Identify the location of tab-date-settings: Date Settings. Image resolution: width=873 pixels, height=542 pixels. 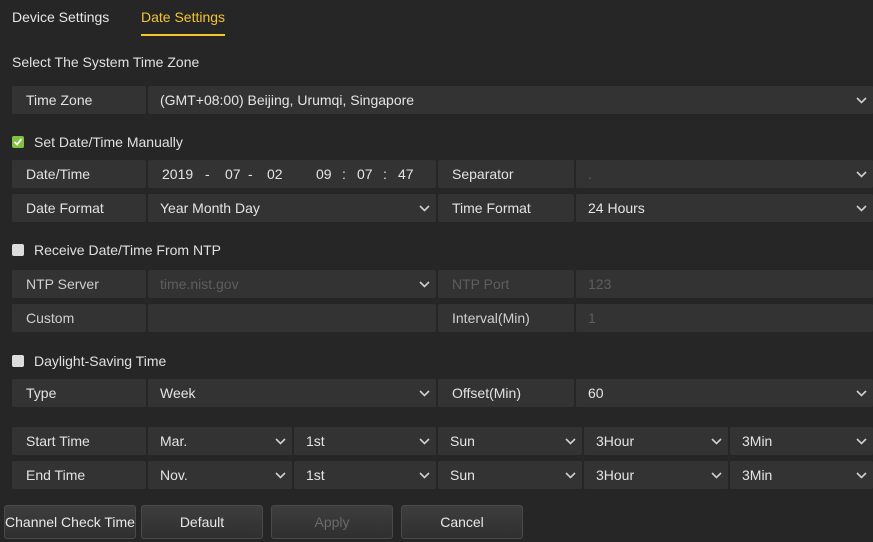
(183, 21).